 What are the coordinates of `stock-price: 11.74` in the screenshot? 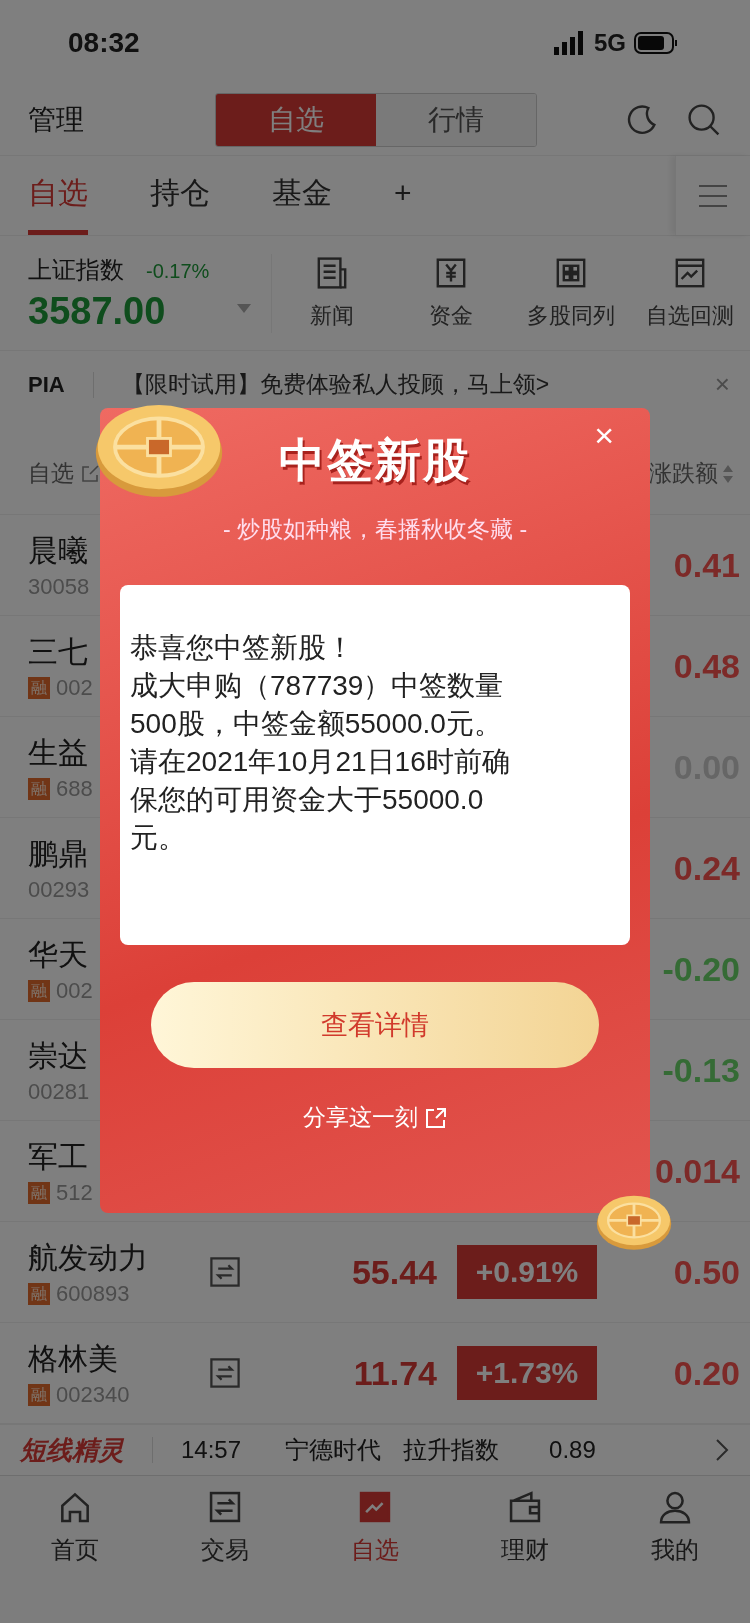 It's located at (394, 1373).